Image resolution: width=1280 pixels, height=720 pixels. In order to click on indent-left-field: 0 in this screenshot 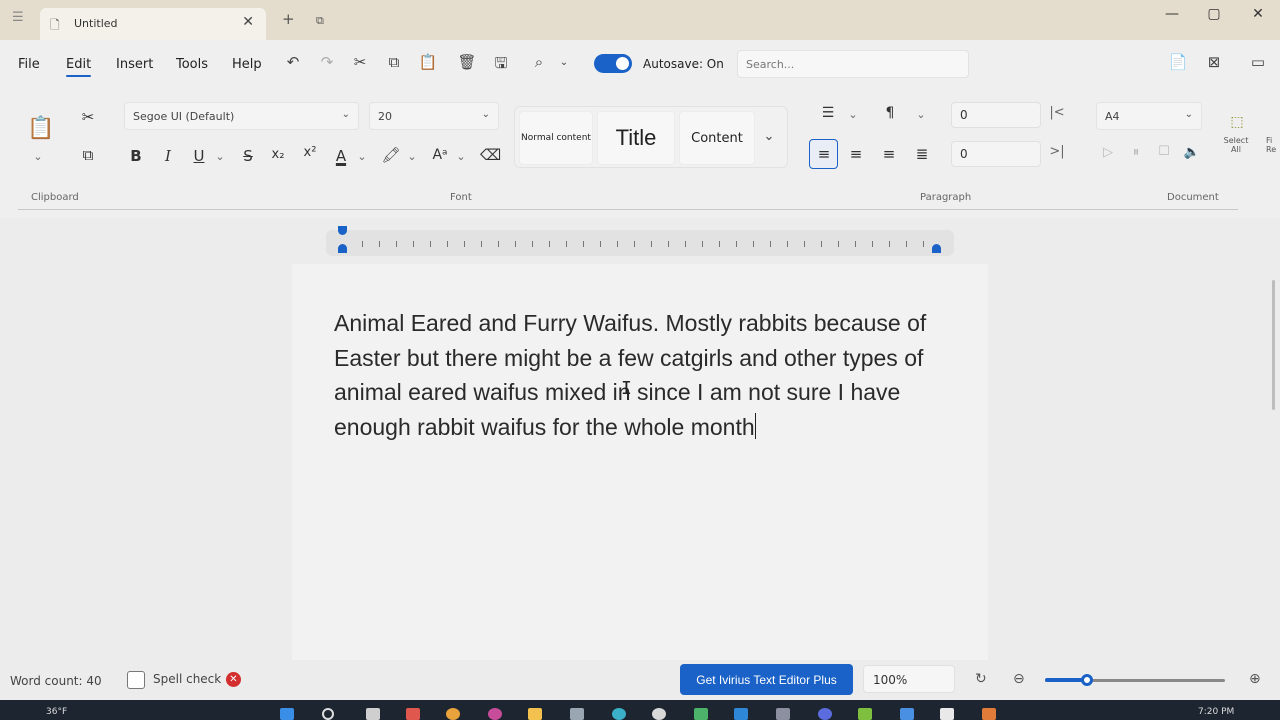, I will do `click(996, 115)`.